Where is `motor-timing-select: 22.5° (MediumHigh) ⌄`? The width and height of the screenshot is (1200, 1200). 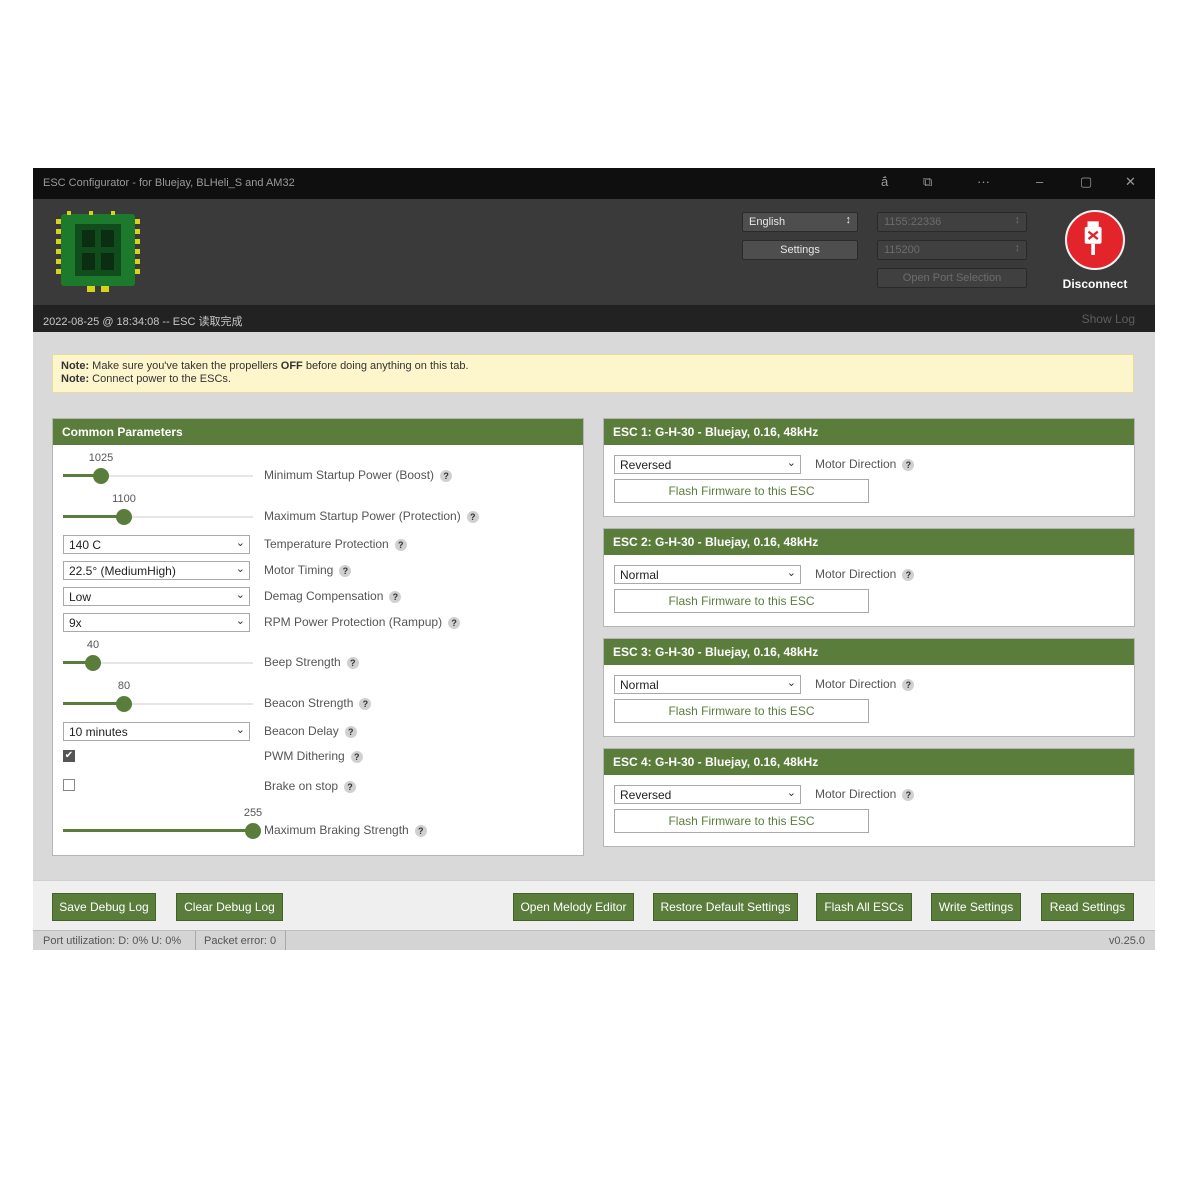 motor-timing-select: 22.5° (MediumHigh) ⌄ is located at coordinates (156, 570).